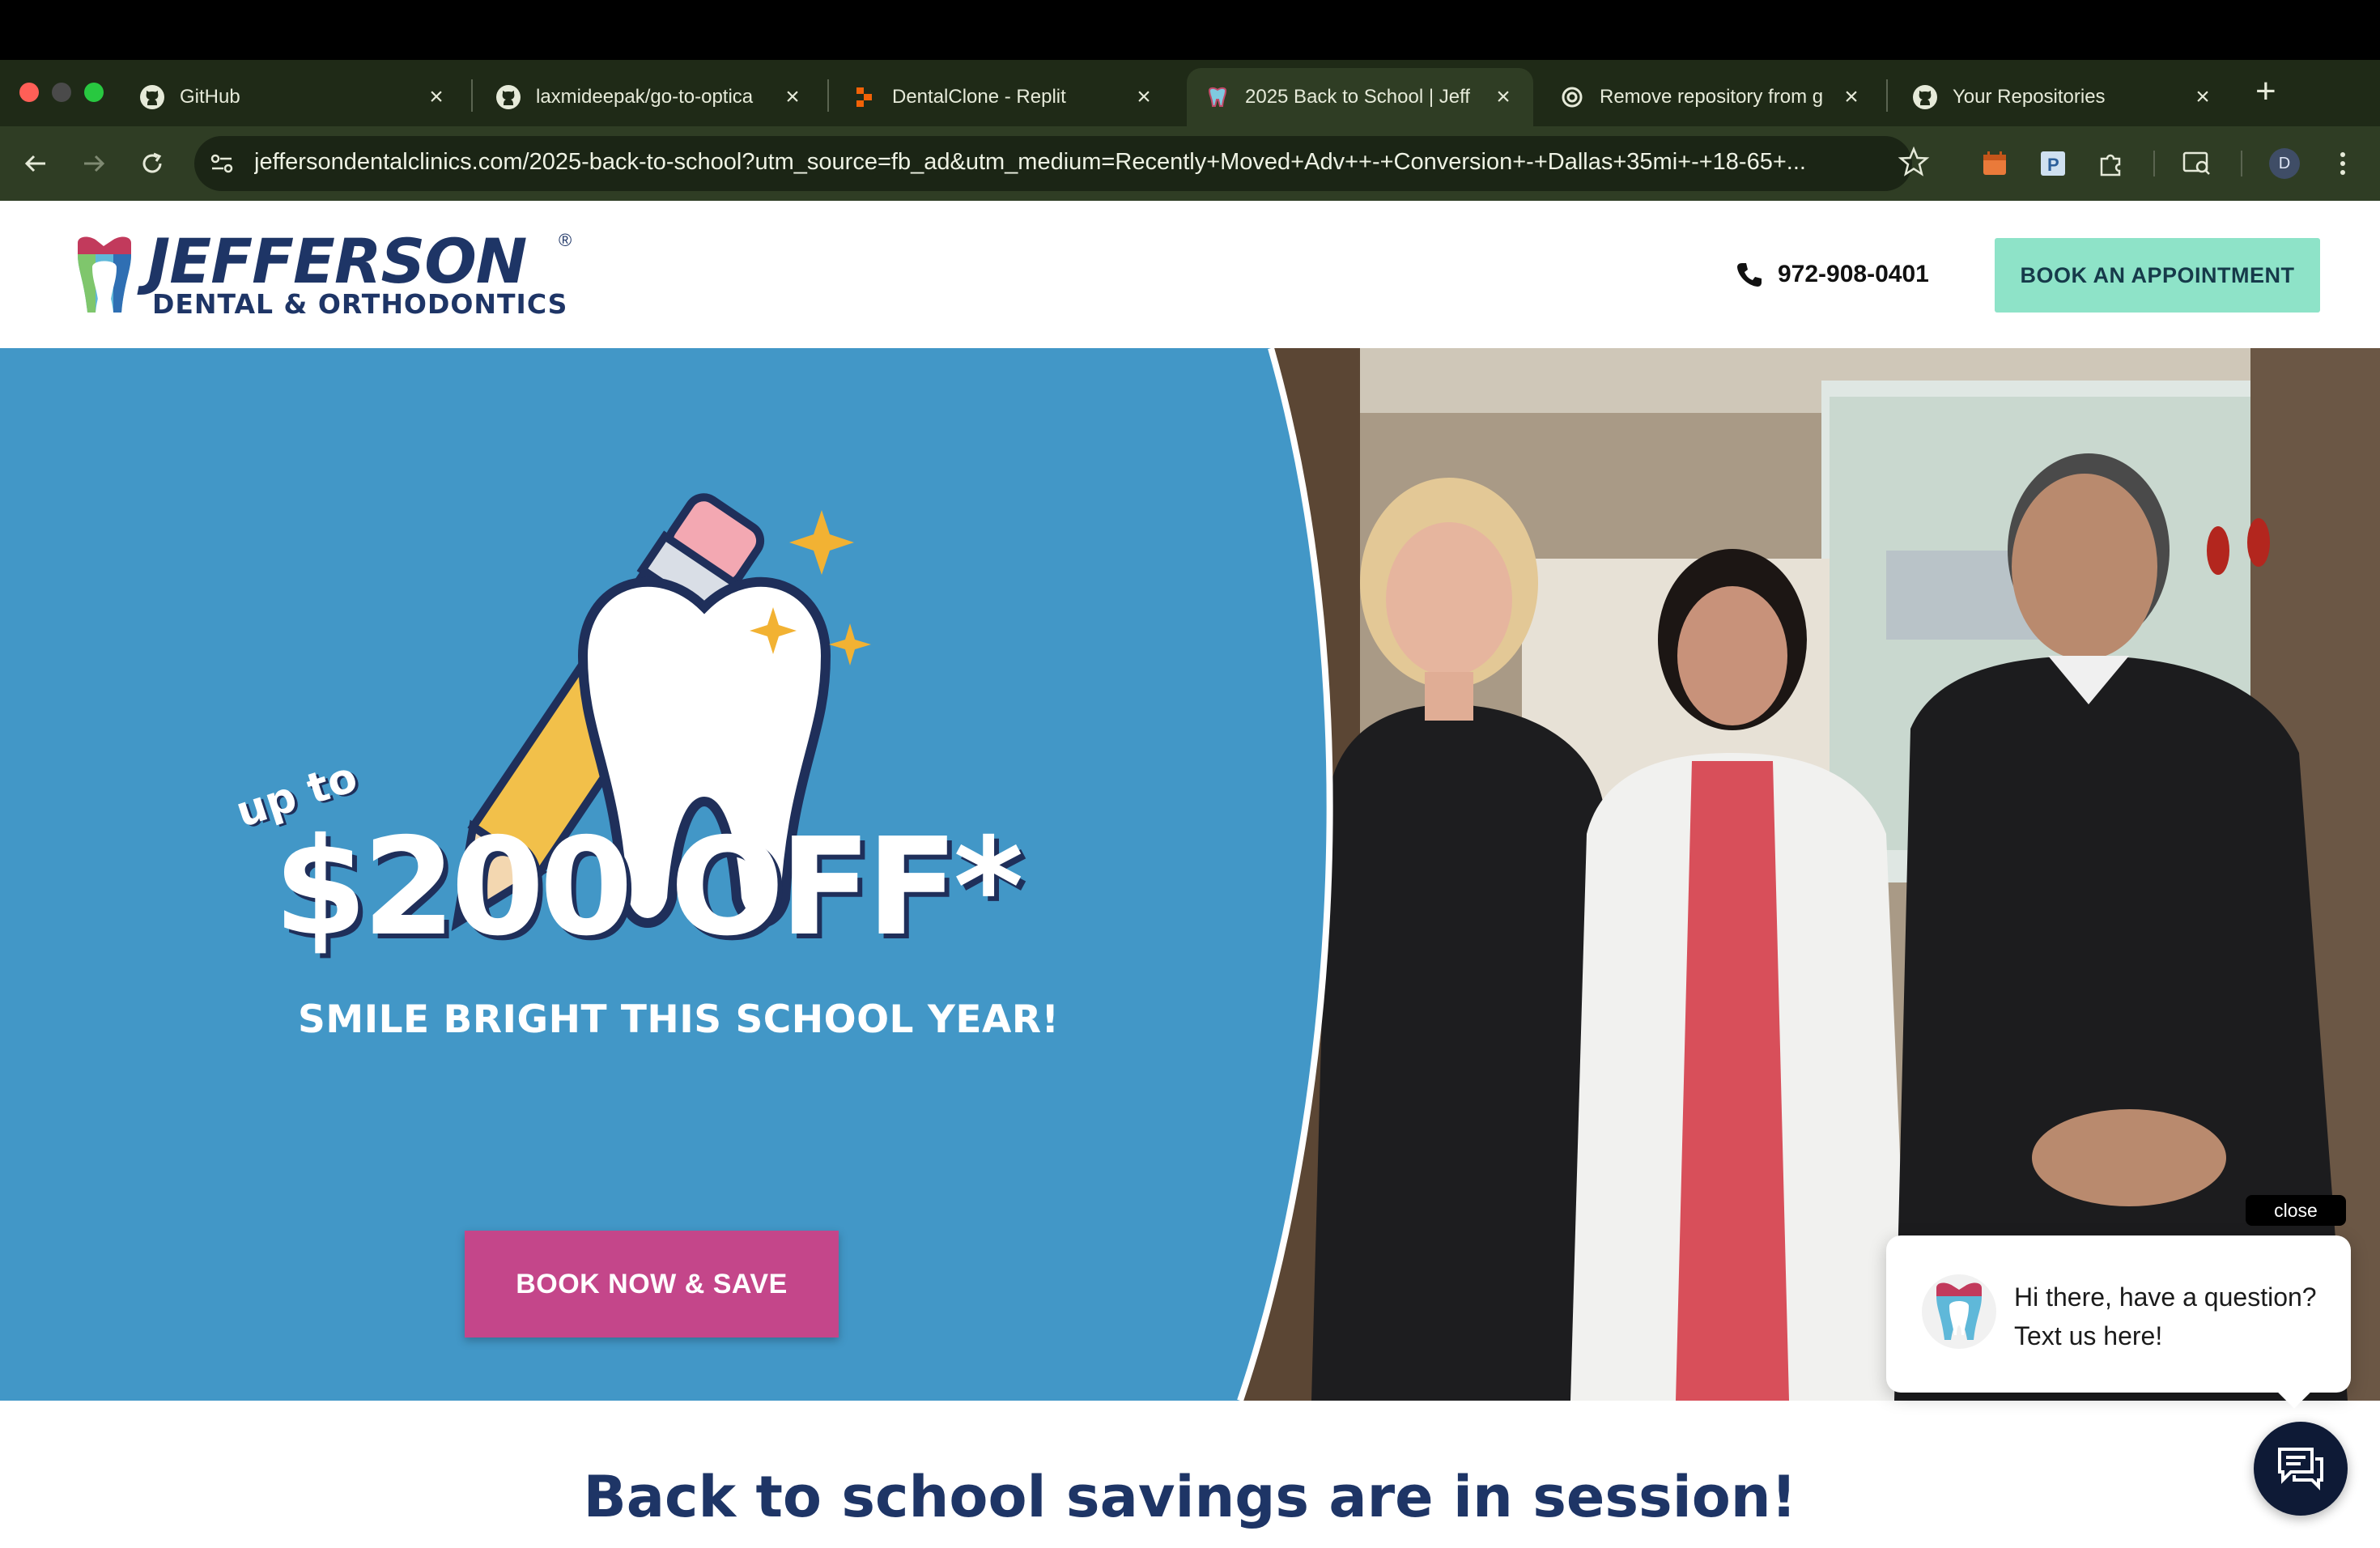  What do you see at coordinates (2343, 164) in the screenshot?
I see `browser-menu-icon` at bounding box center [2343, 164].